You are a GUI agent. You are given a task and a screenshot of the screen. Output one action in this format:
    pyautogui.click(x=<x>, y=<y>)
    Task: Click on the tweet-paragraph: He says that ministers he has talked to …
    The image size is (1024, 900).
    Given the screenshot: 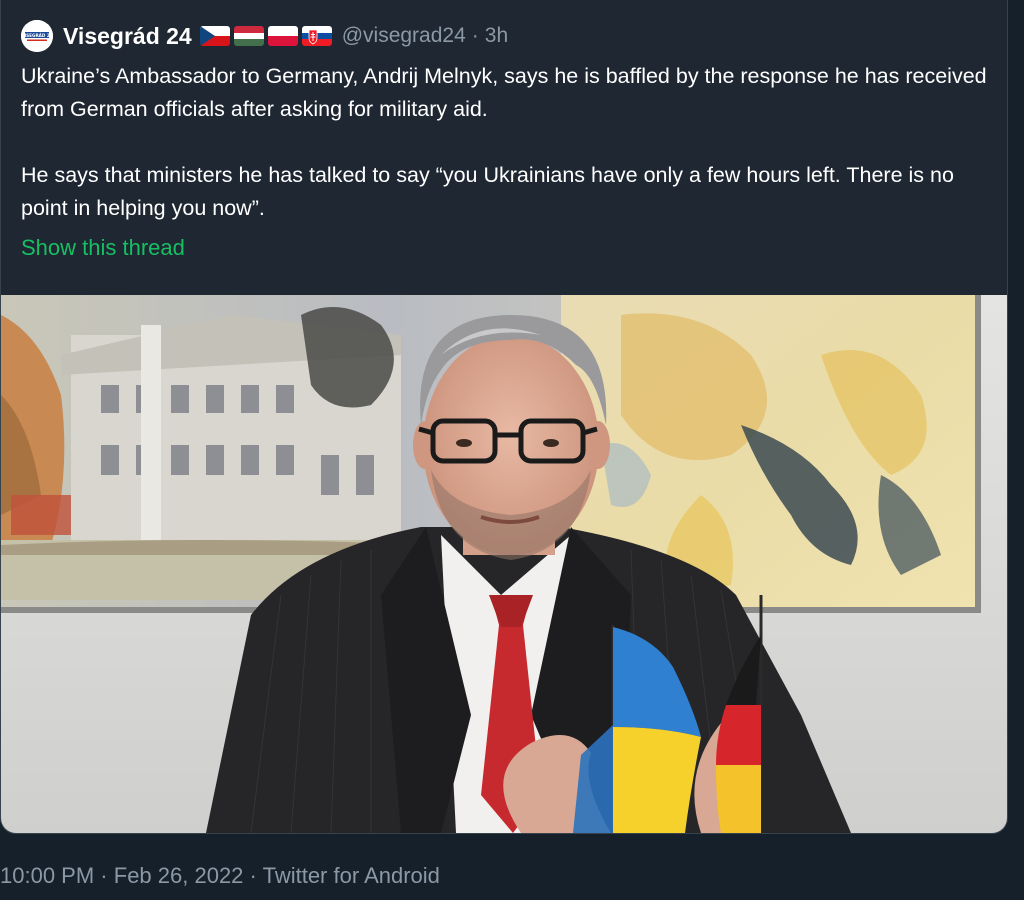 What is the action you would take?
    pyautogui.click(x=487, y=191)
    